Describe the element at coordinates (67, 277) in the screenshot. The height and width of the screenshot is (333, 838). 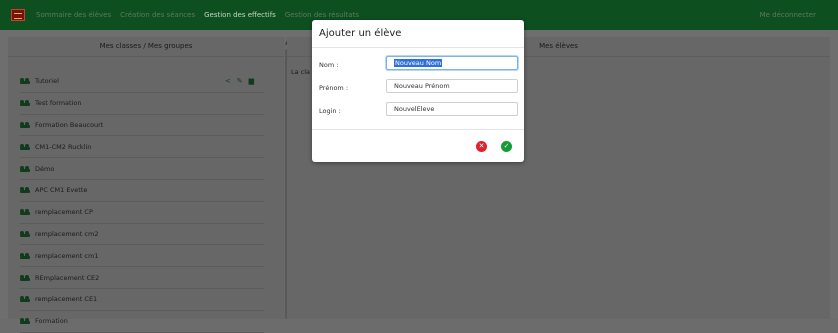
I see `group-label: REmplacement CE2` at that location.